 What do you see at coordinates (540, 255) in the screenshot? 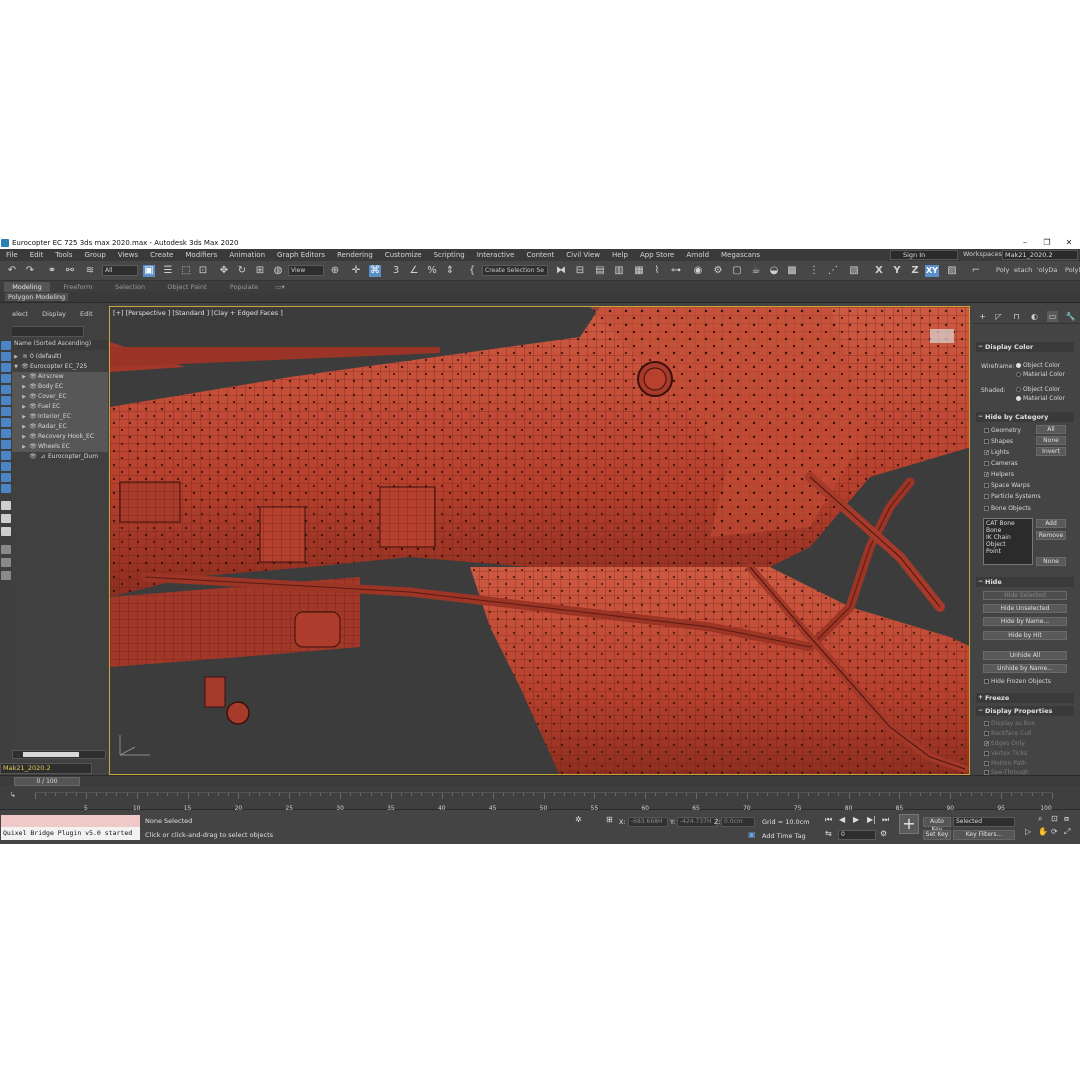
I see `menu-content: Content` at bounding box center [540, 255].